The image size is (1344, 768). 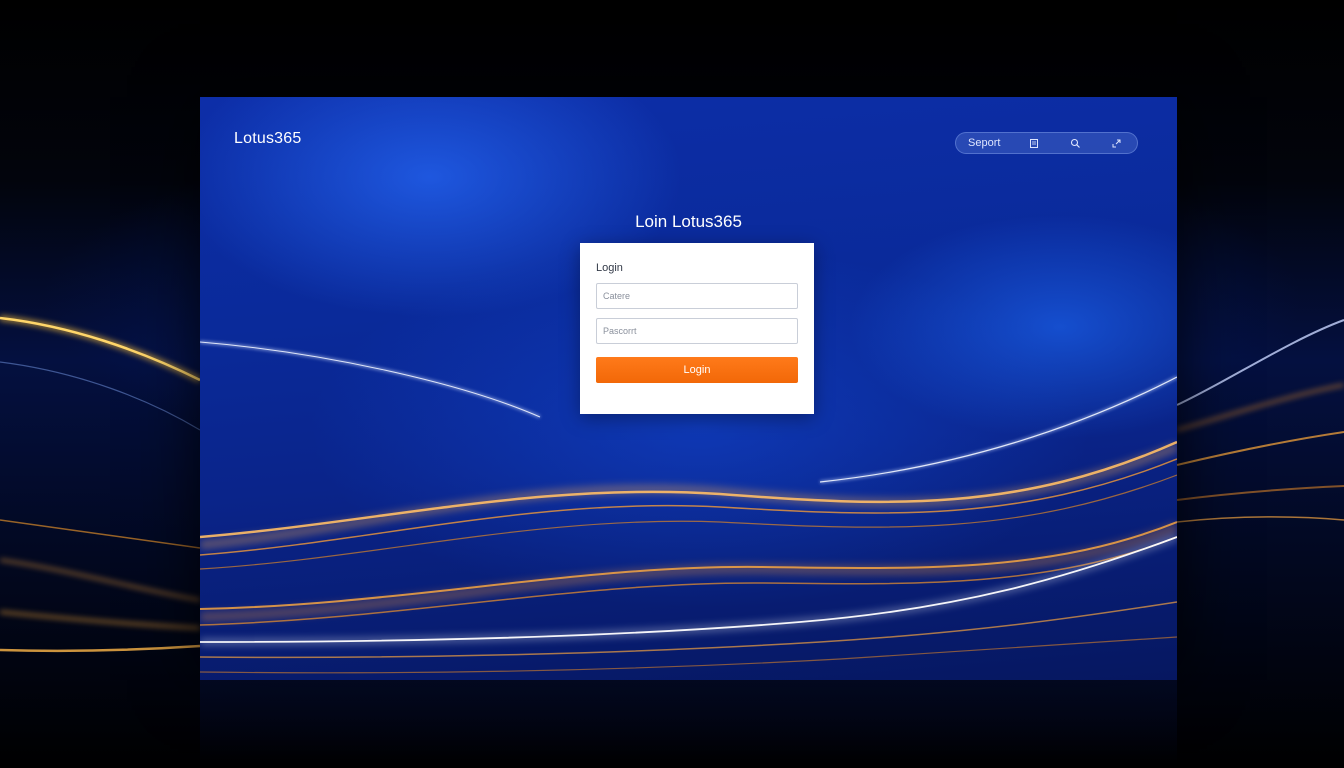 I want to click on expand-icon, so click(x=1116, y=143).